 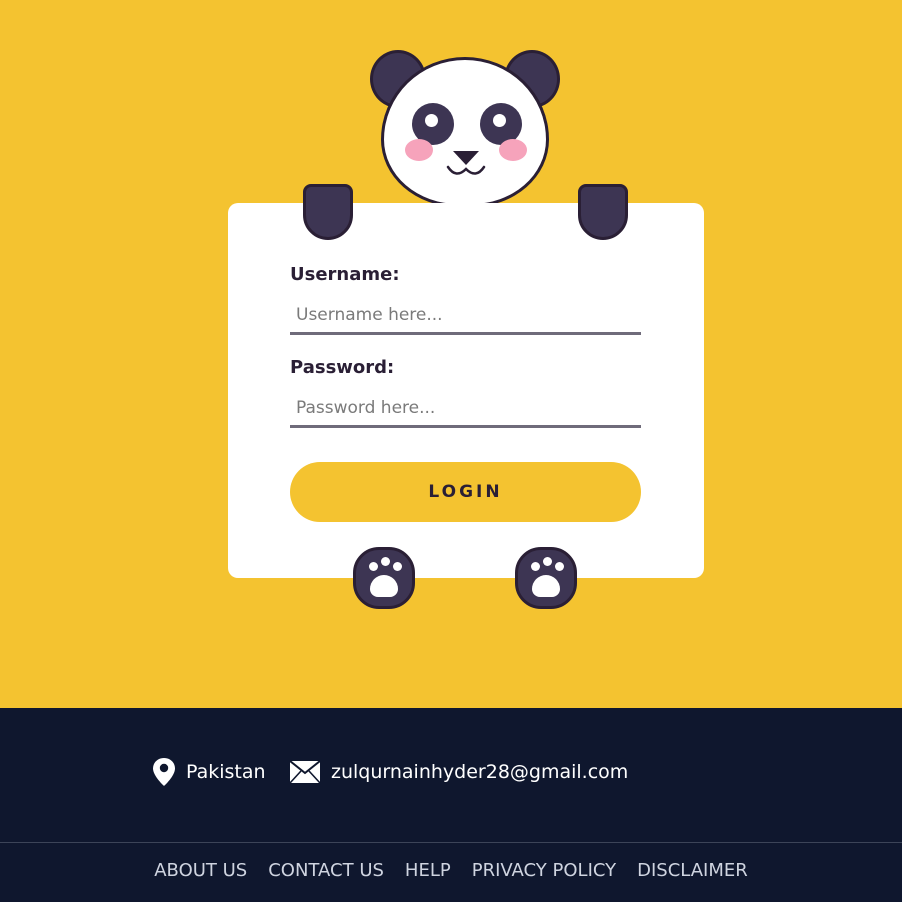 What do you see at coordinates (603, 212) in the screenshot?
I see `panda-right-hand` at bounding box center [603, 212].